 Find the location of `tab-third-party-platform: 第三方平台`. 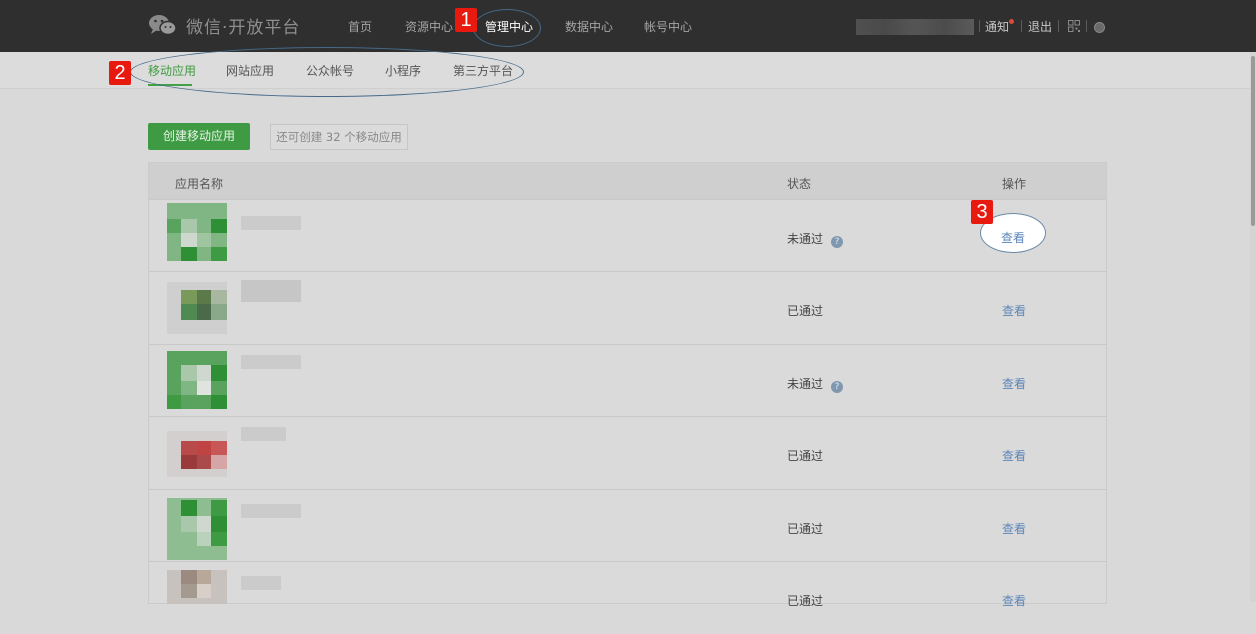

tab-third-party-platform: 第三方平台 is located at coordinates (483, 70).